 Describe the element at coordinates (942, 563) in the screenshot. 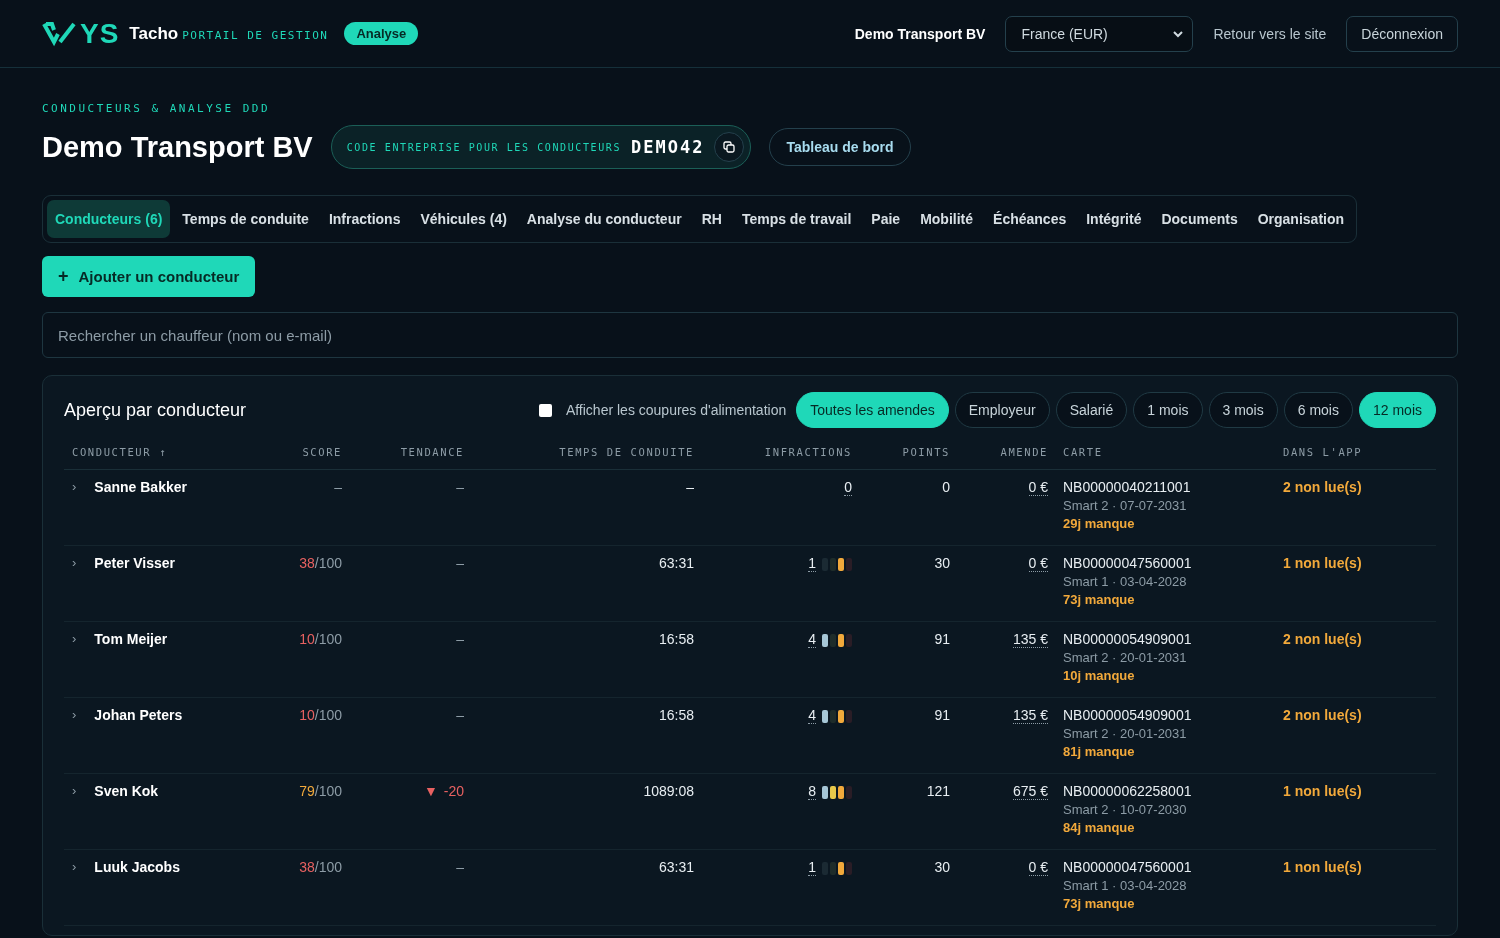

I see `points-value: 30` at that location.